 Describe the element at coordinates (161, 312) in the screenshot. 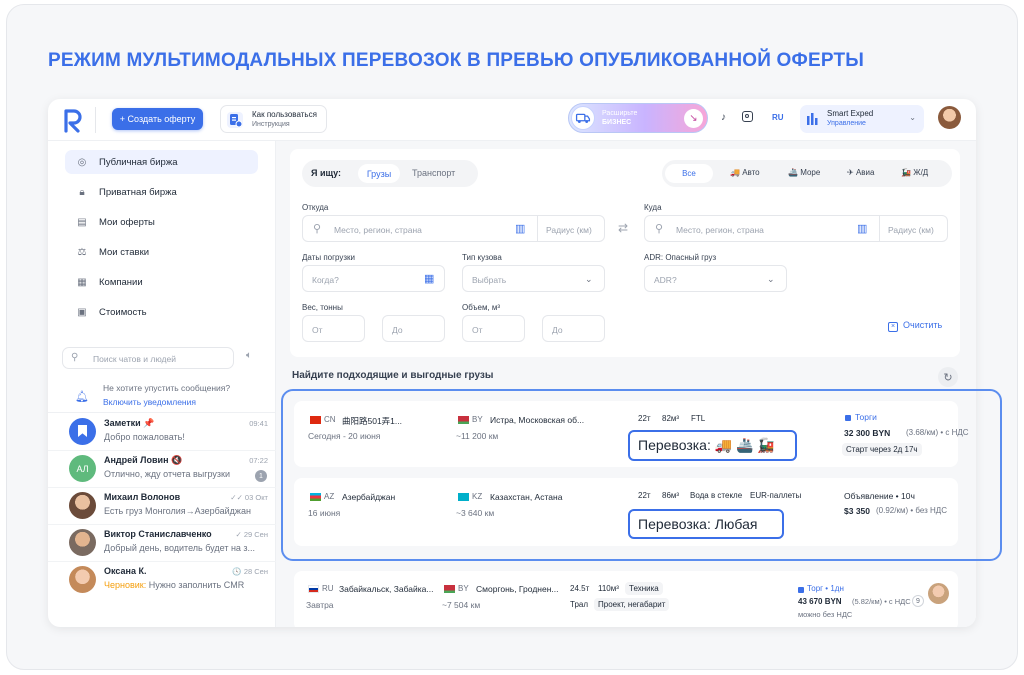

I see `sidebar-item-cost: ▣ Стоимость` at that location.